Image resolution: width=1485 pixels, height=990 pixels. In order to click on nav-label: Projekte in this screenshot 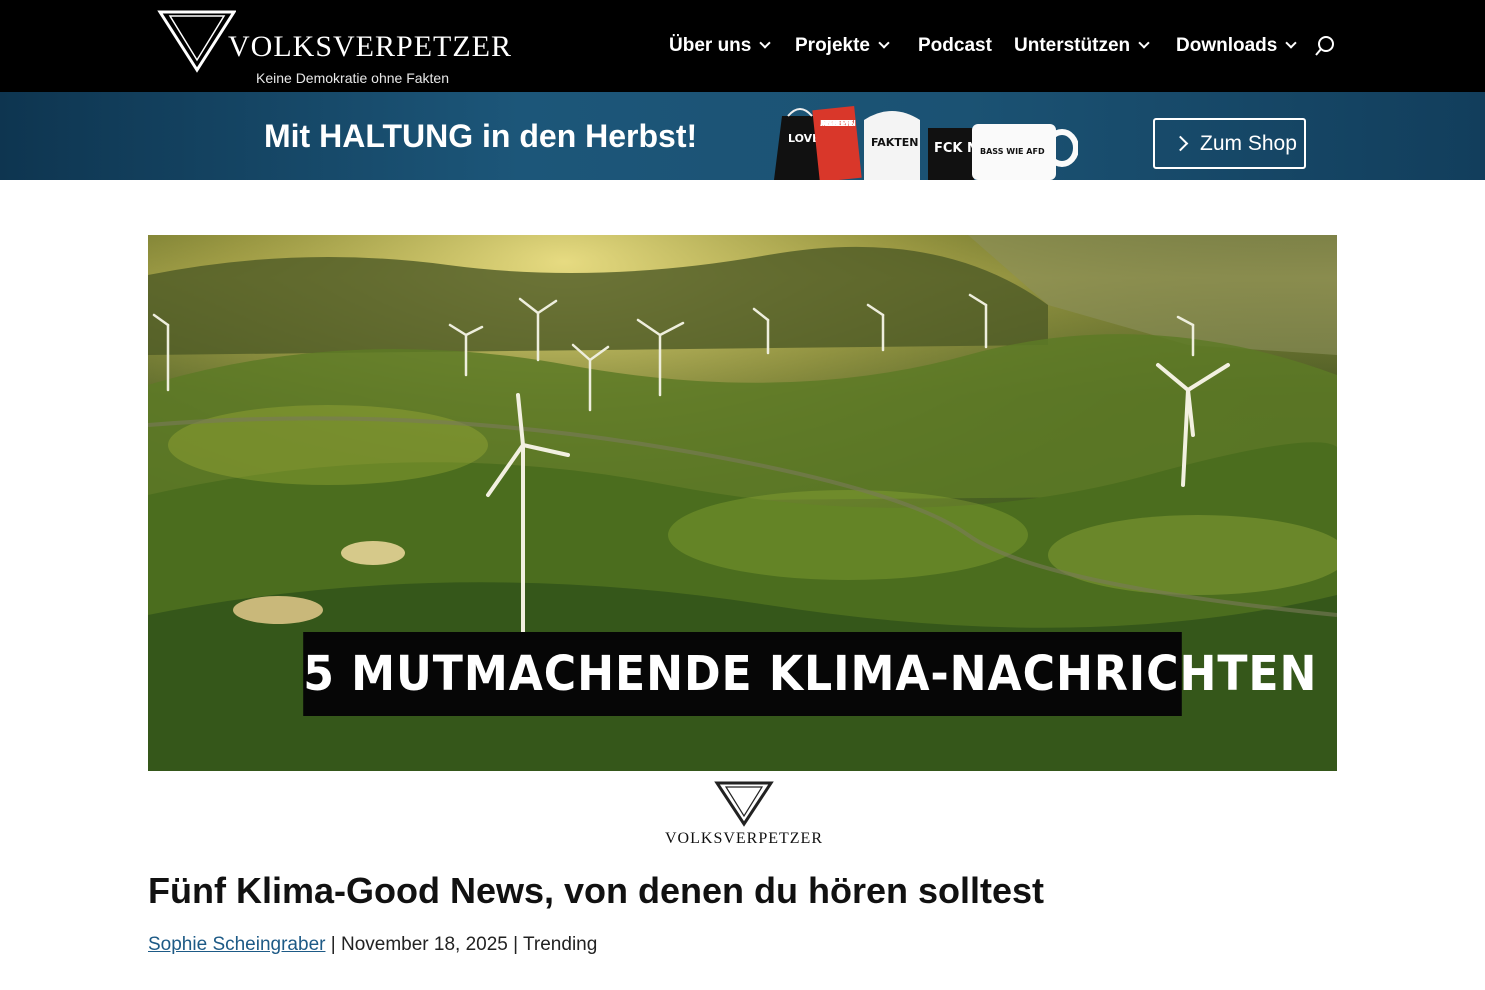, I will do `click(832, 45)`.